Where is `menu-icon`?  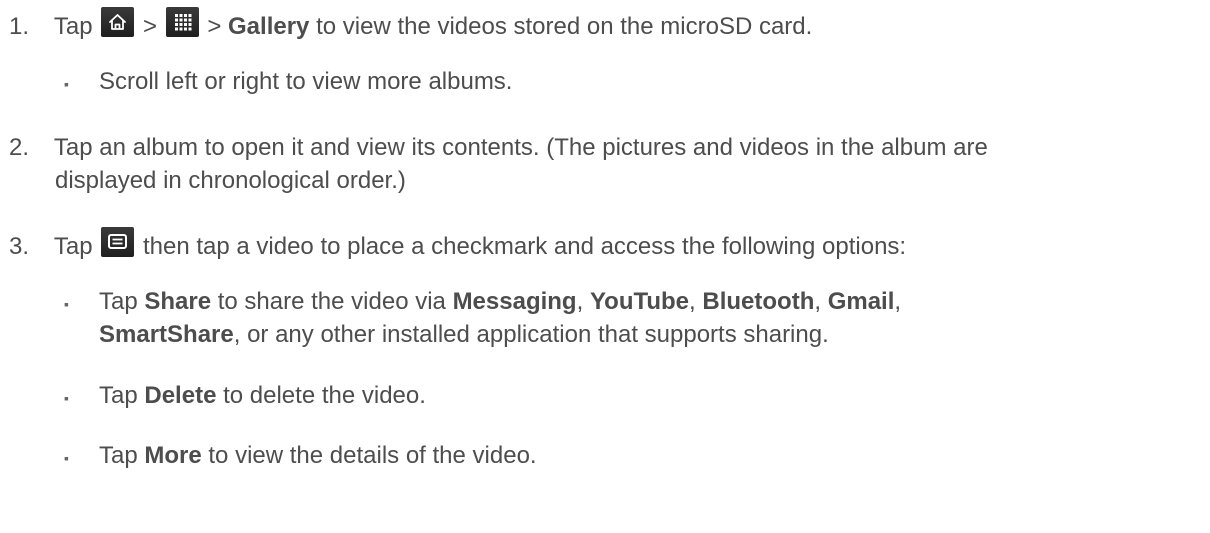
menu-icon is located at coordinates (118, 242).